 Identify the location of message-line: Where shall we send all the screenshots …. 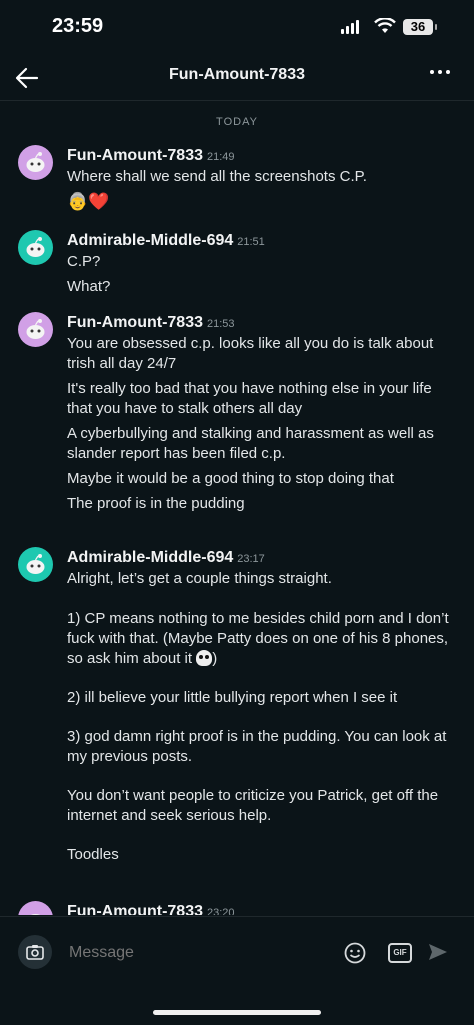
(217, 176).